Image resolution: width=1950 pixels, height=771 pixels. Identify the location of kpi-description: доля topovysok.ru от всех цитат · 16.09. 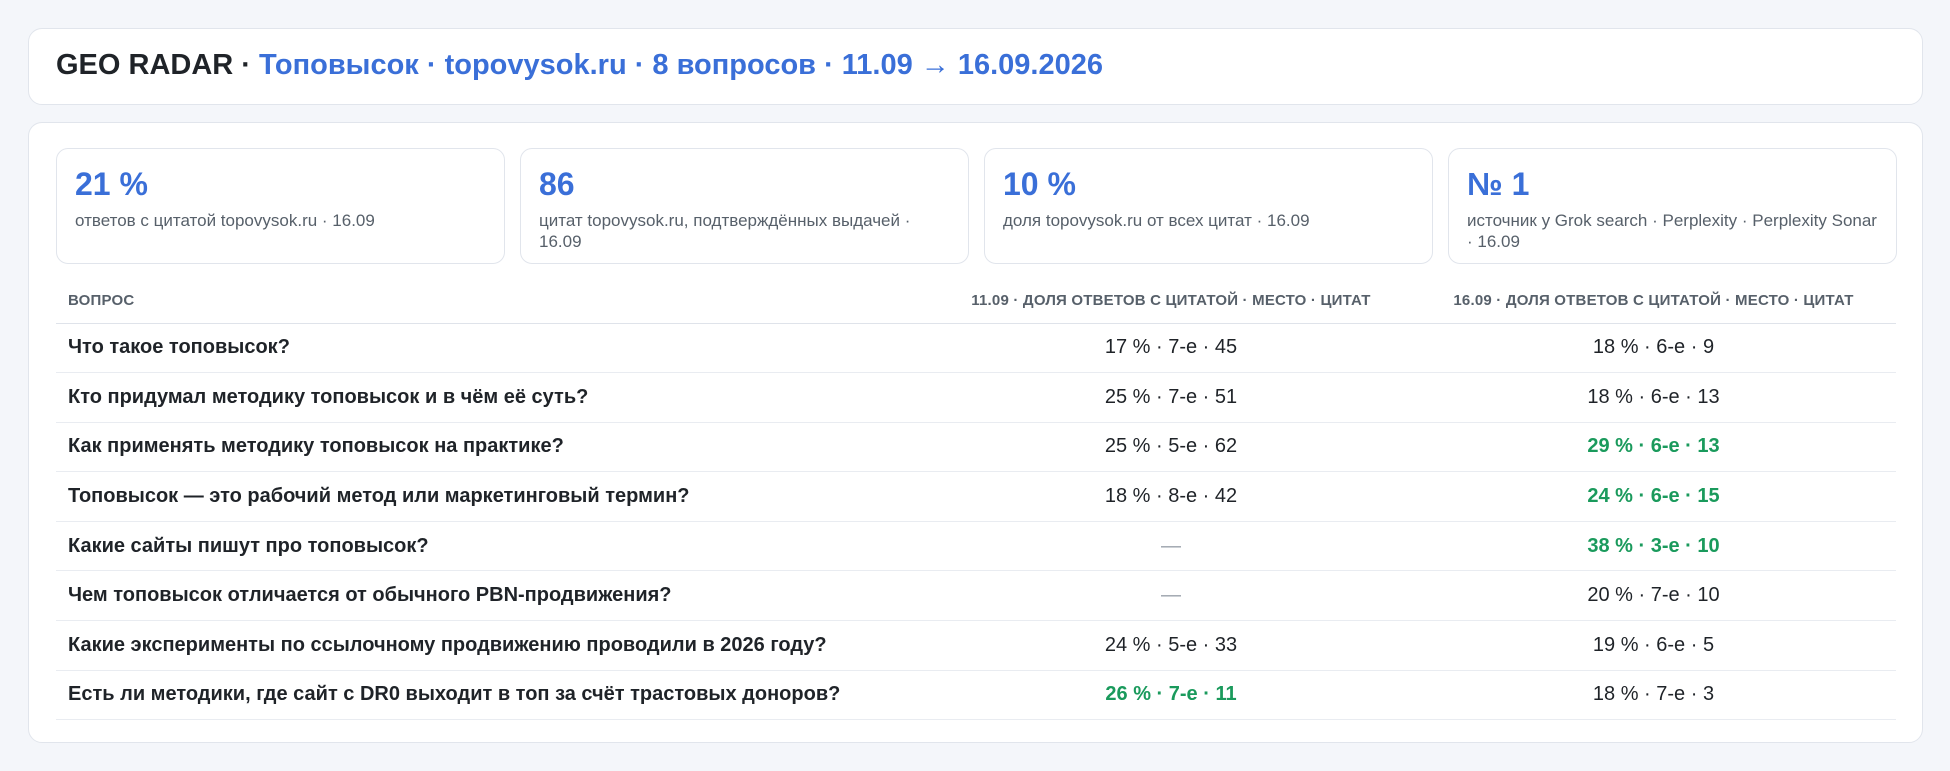
(1156, 220).